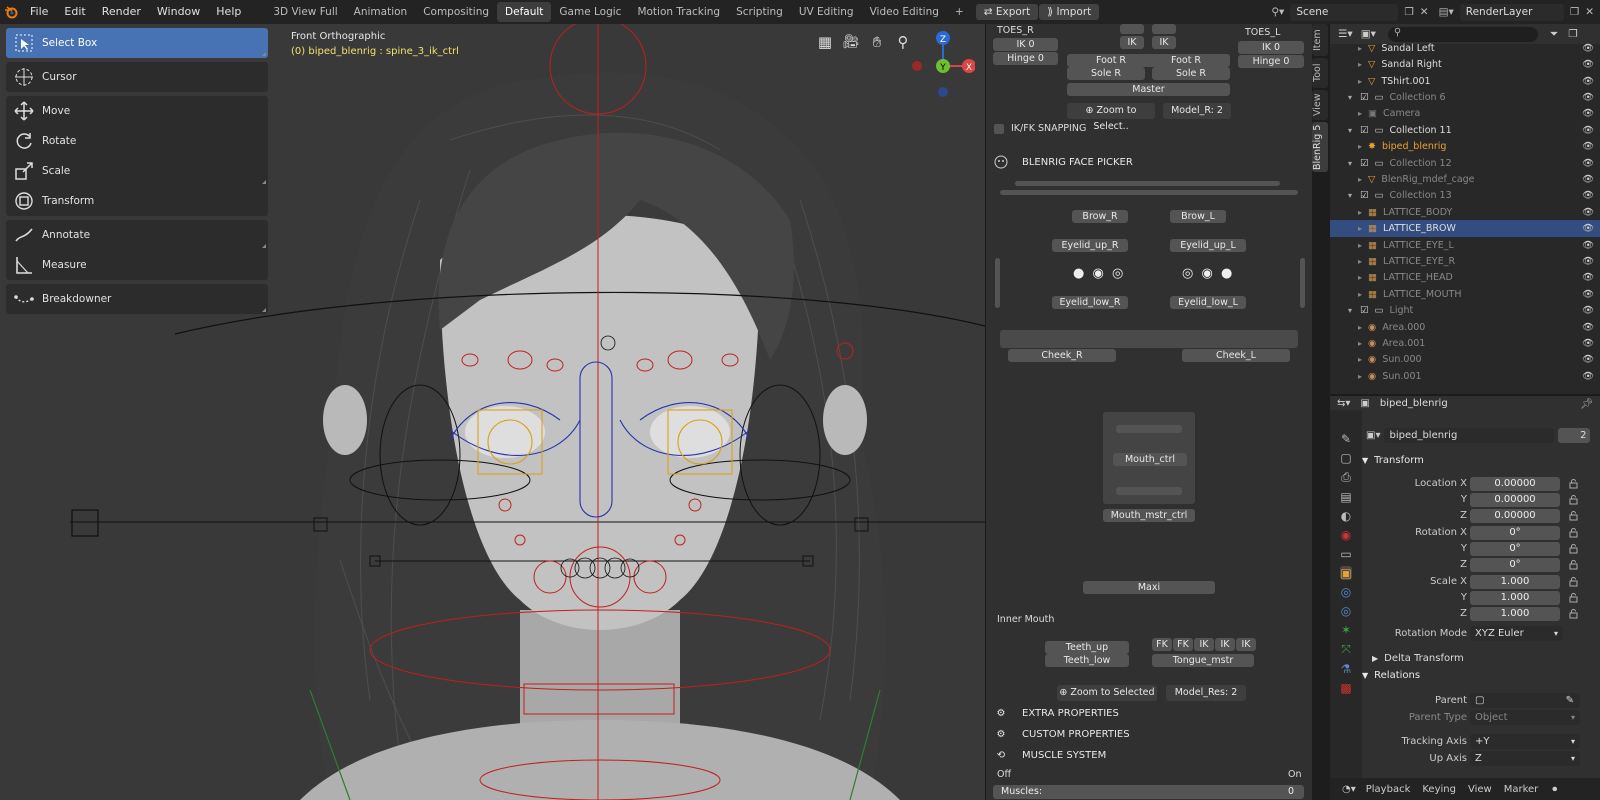  Describe the element at coordinates (1511, 12) in the screenshot. I see `view-layer-selector: RenderLayer` at that location.